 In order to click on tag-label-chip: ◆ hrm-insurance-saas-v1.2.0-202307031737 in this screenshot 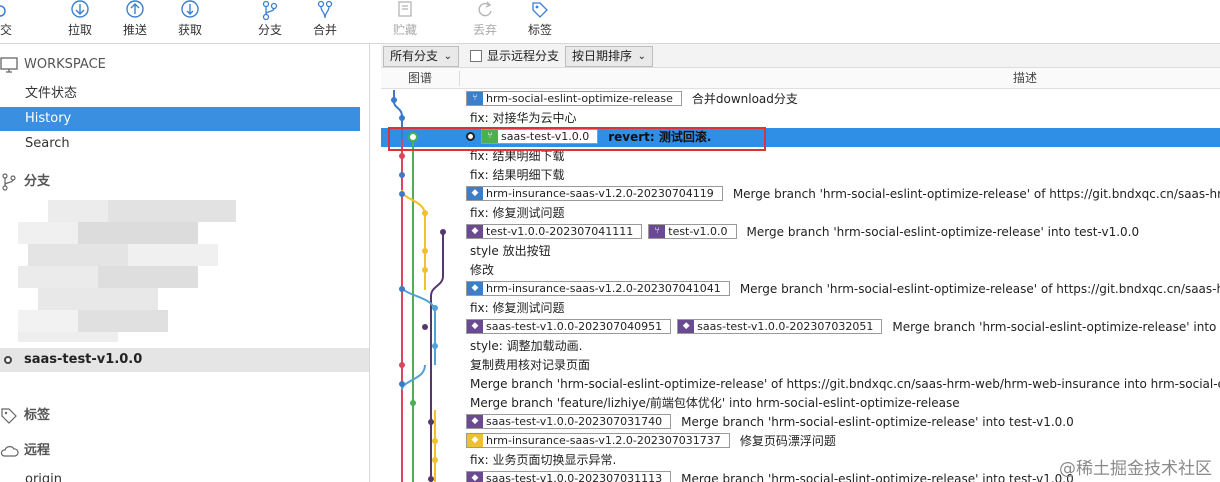, I will do `click(598, 440)`.